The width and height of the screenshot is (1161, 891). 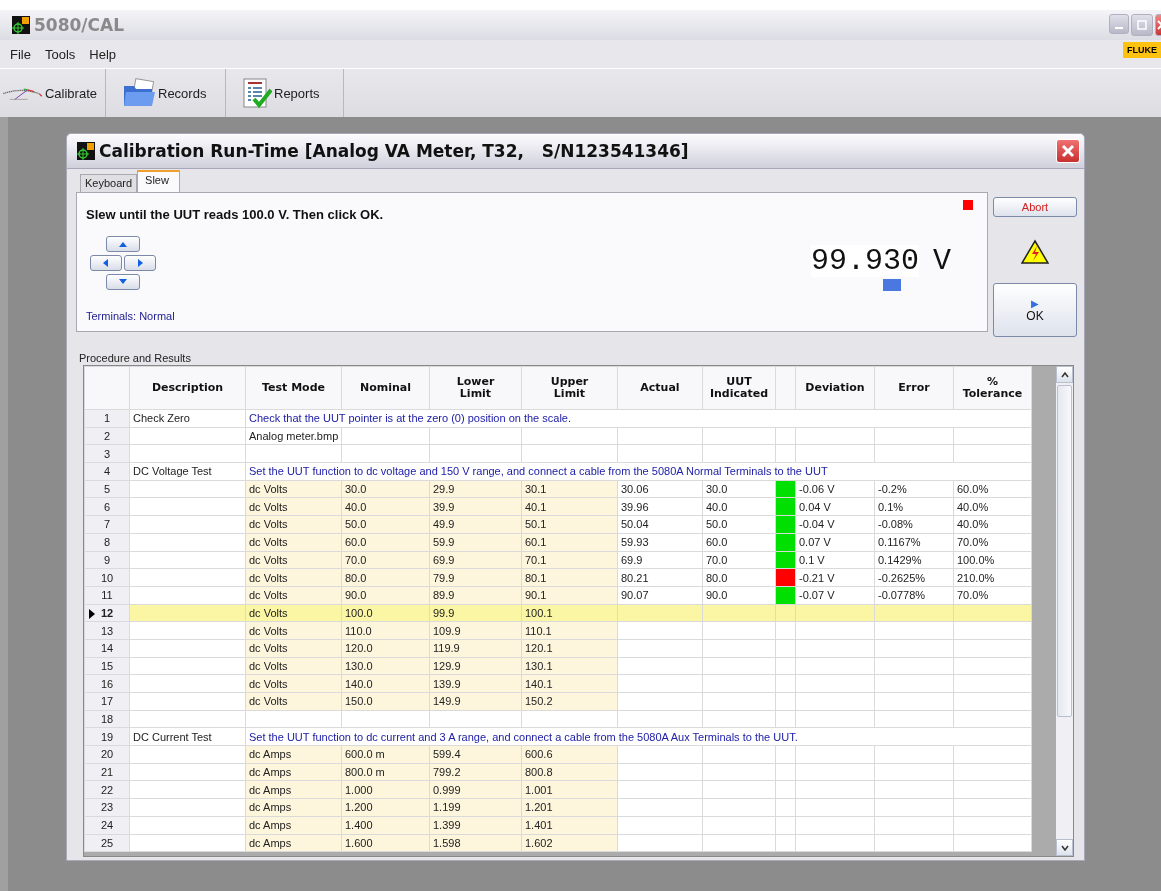 What do you see at coordinates (942, 261) in the screenshot?
I see `readout-unit: V` at bounding box center [942, 261].